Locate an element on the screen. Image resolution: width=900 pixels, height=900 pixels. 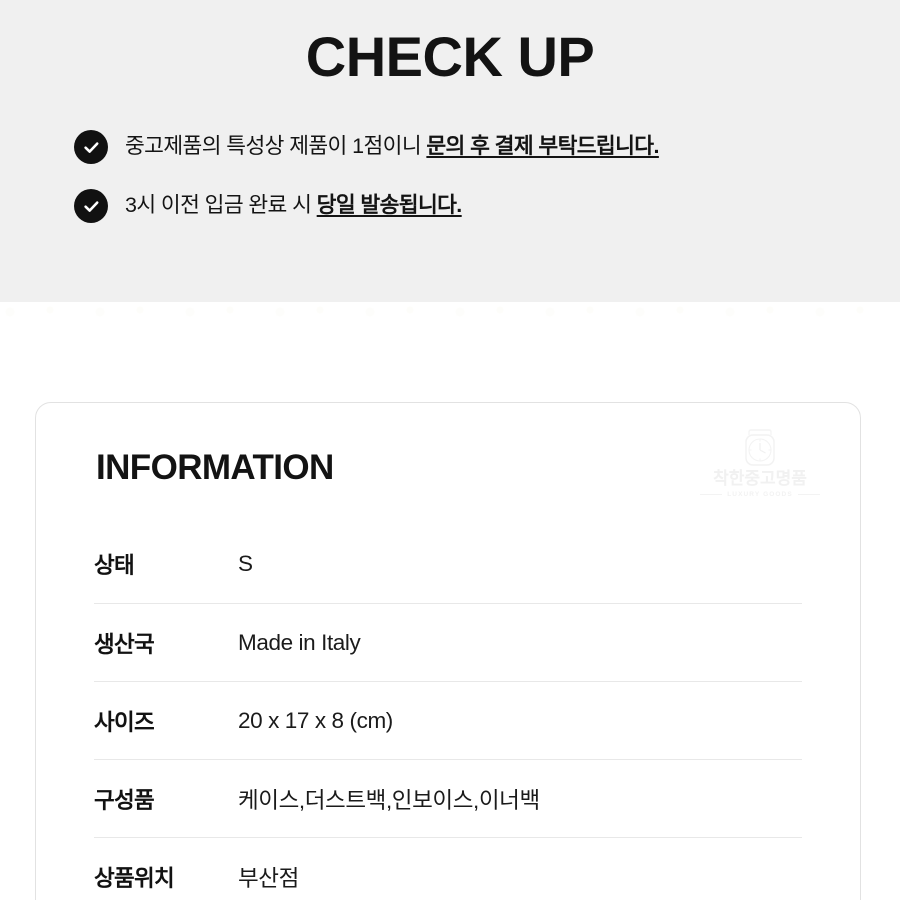
spec-label: 사이즈 is located at coordinates (124, 722).